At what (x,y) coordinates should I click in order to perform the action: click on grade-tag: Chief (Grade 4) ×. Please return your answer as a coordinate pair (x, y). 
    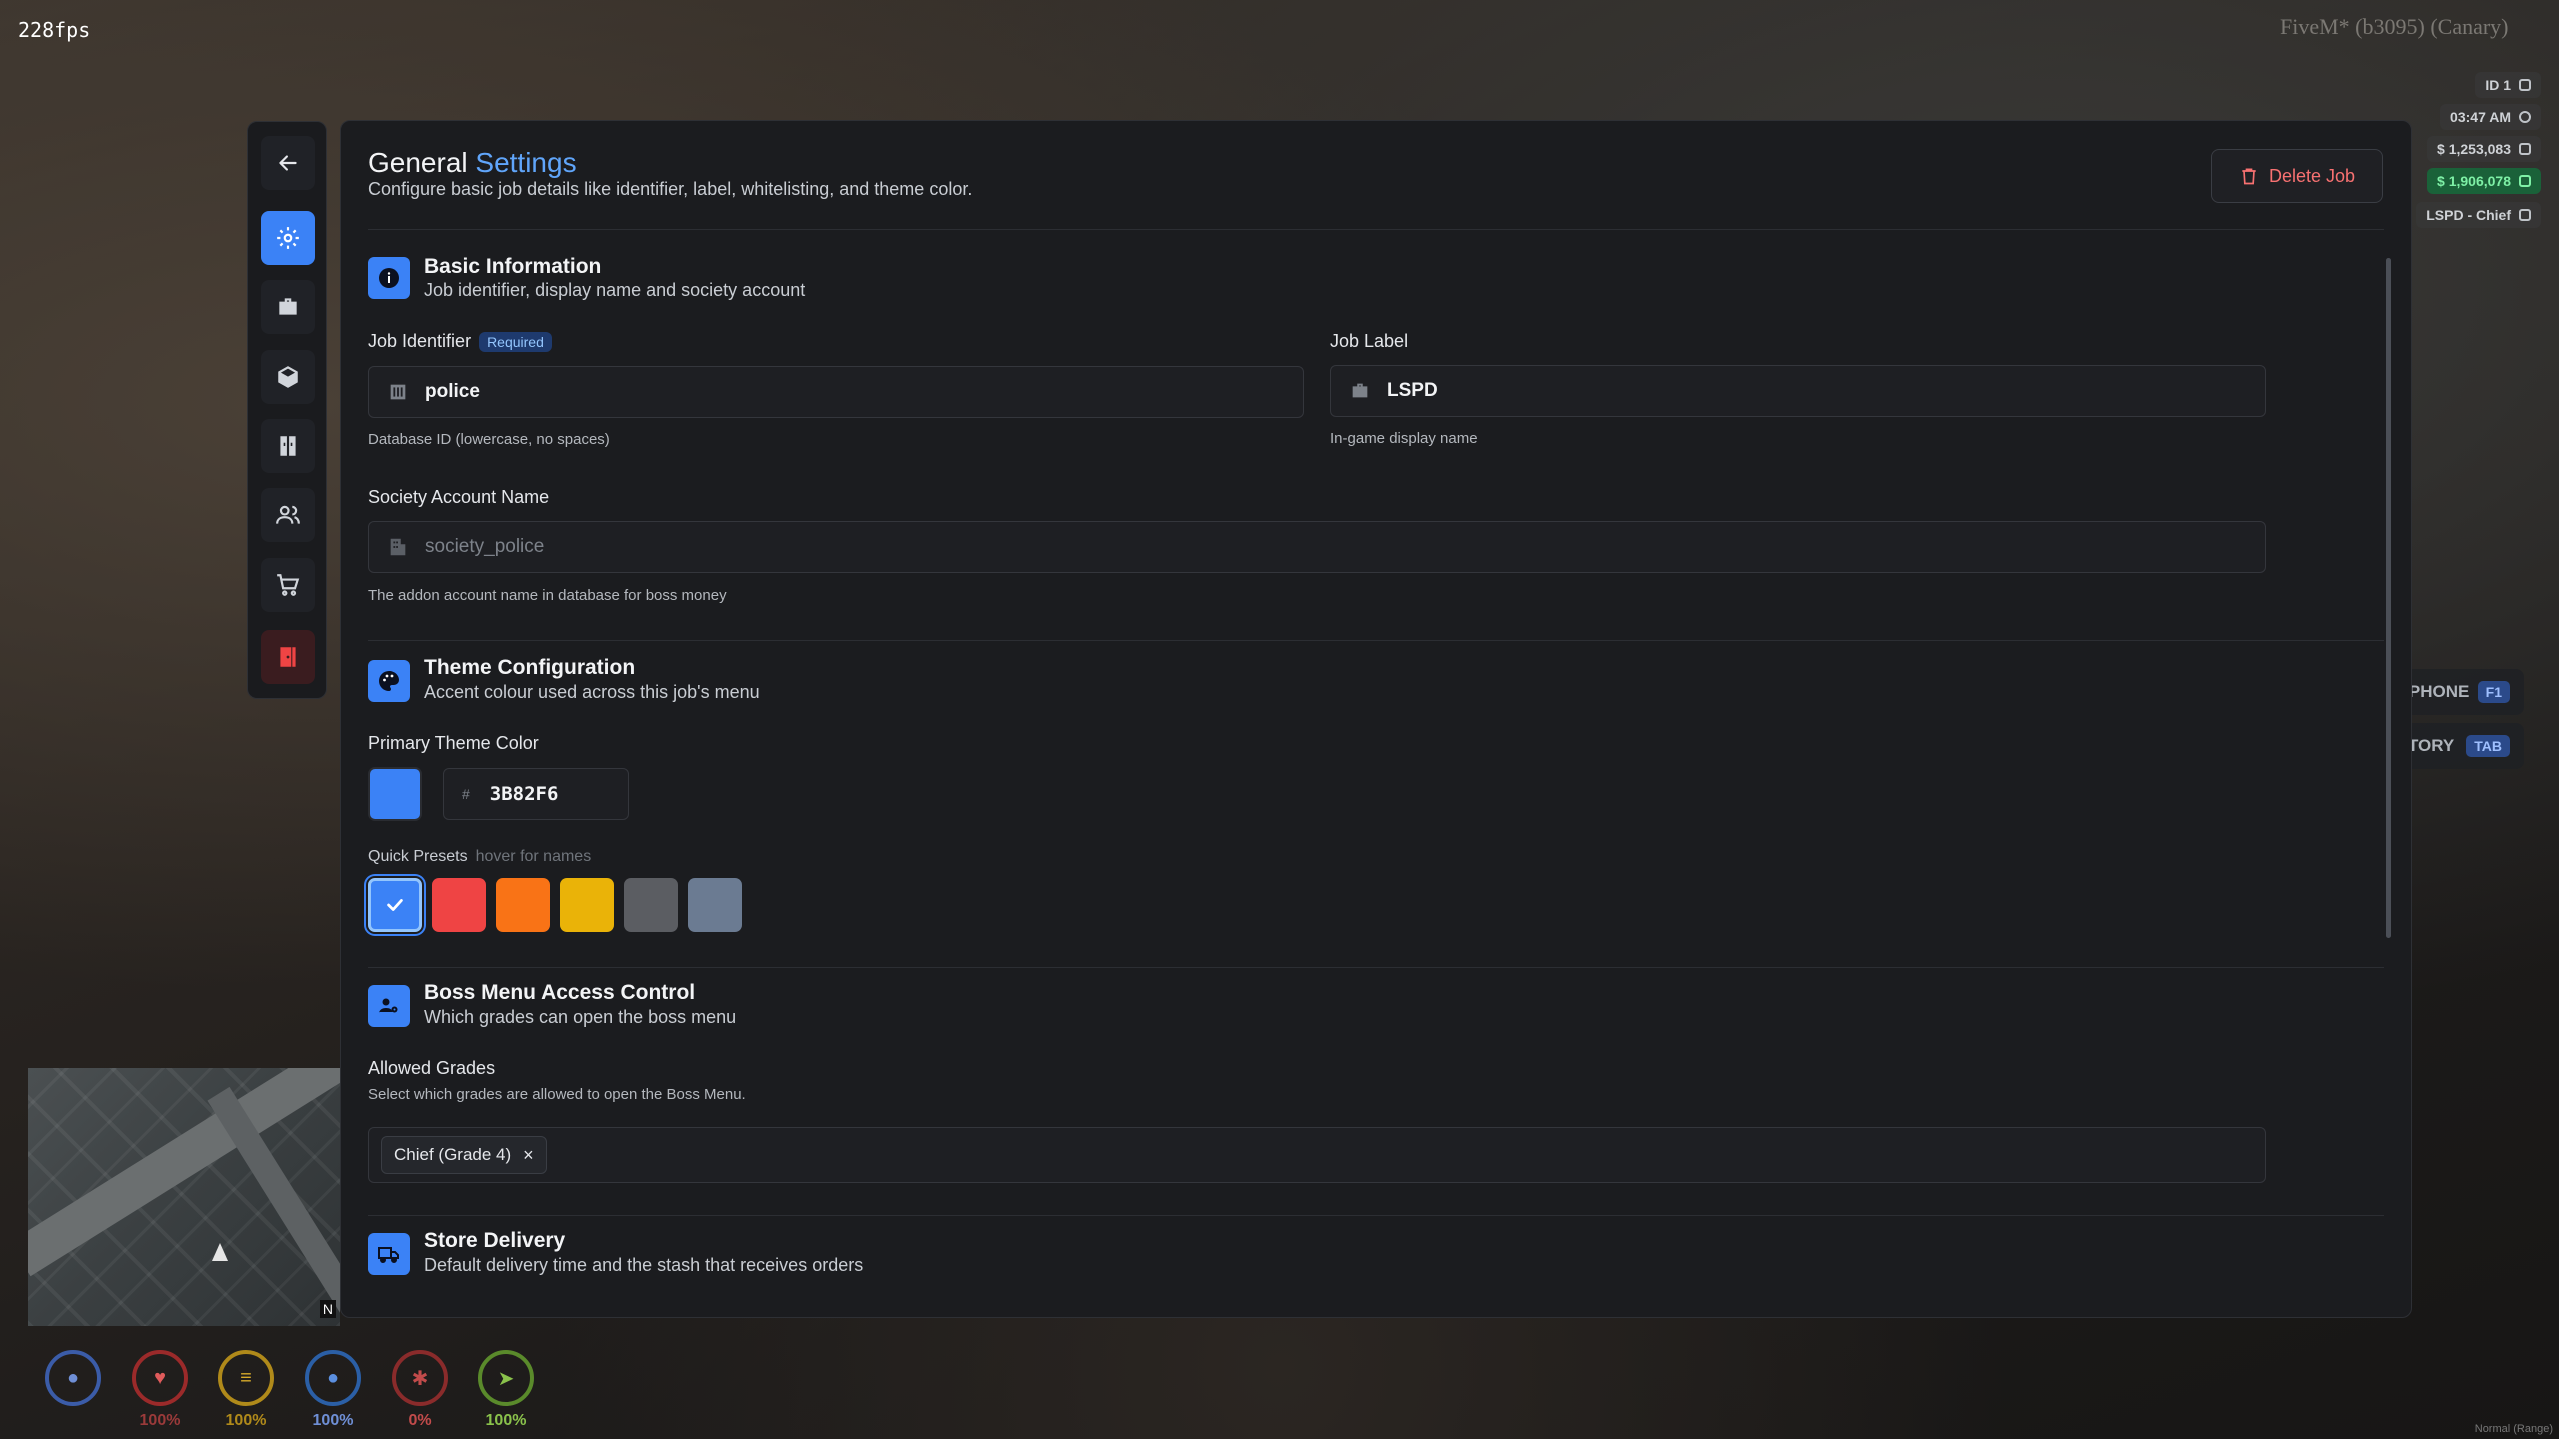
    Looking at the image, I should click on (464, 1155).